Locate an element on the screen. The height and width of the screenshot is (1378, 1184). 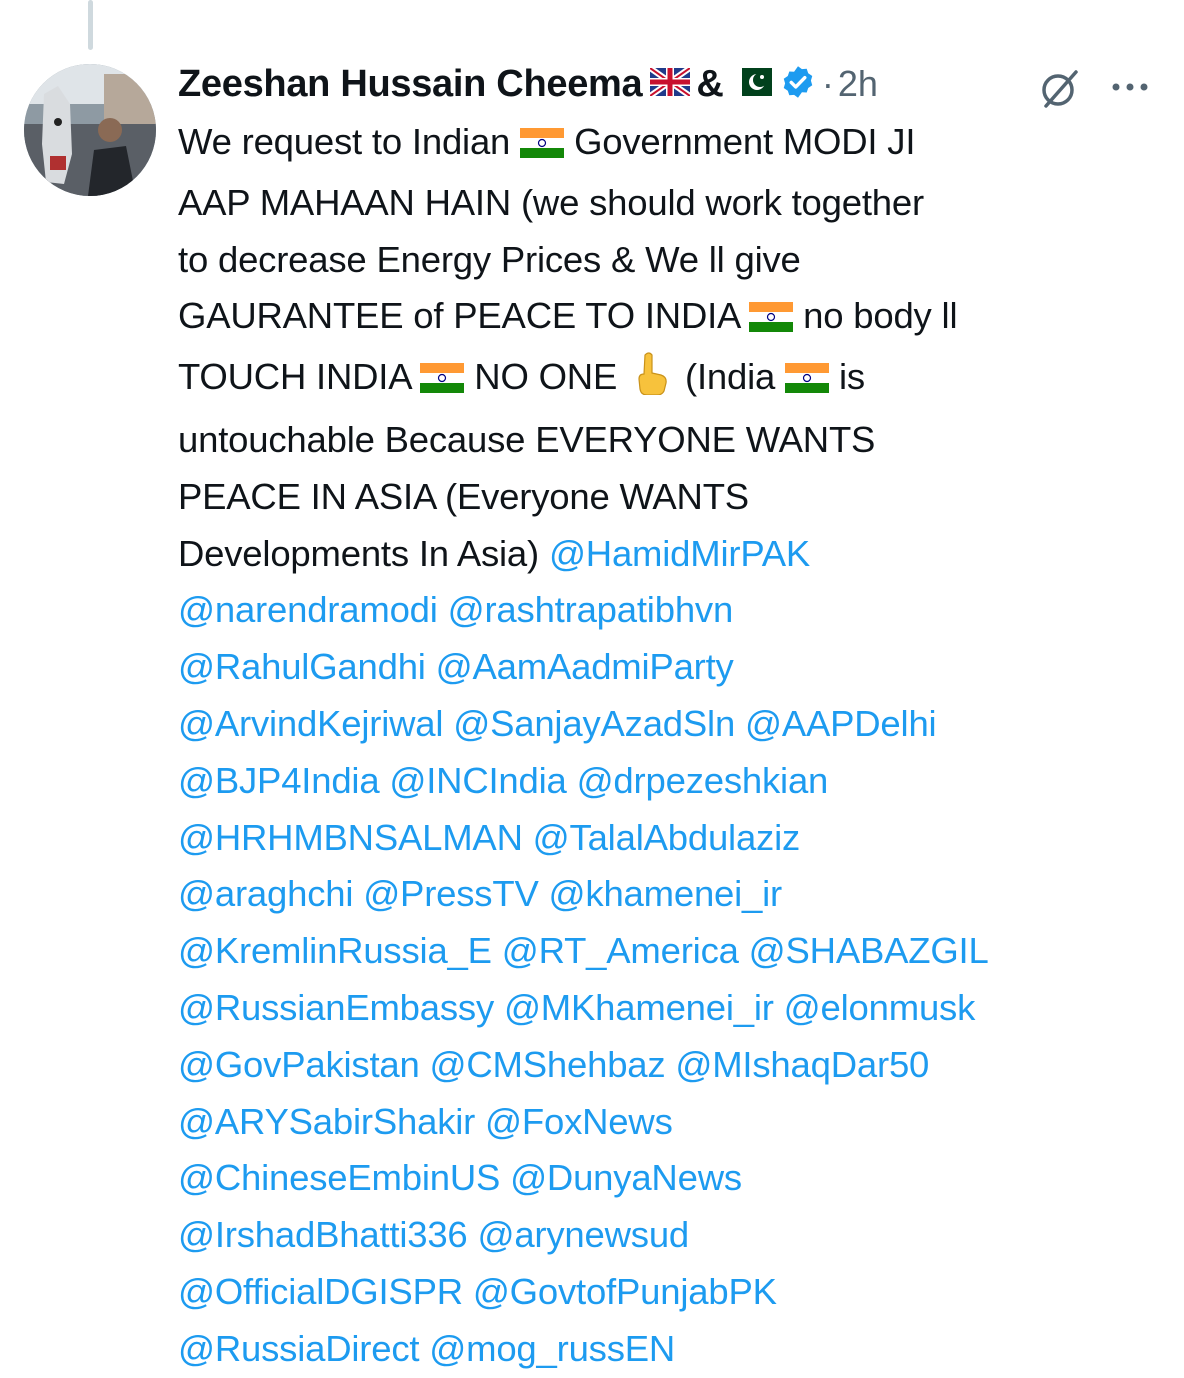
timestamp: 2h is located at coordinates (858, 84).